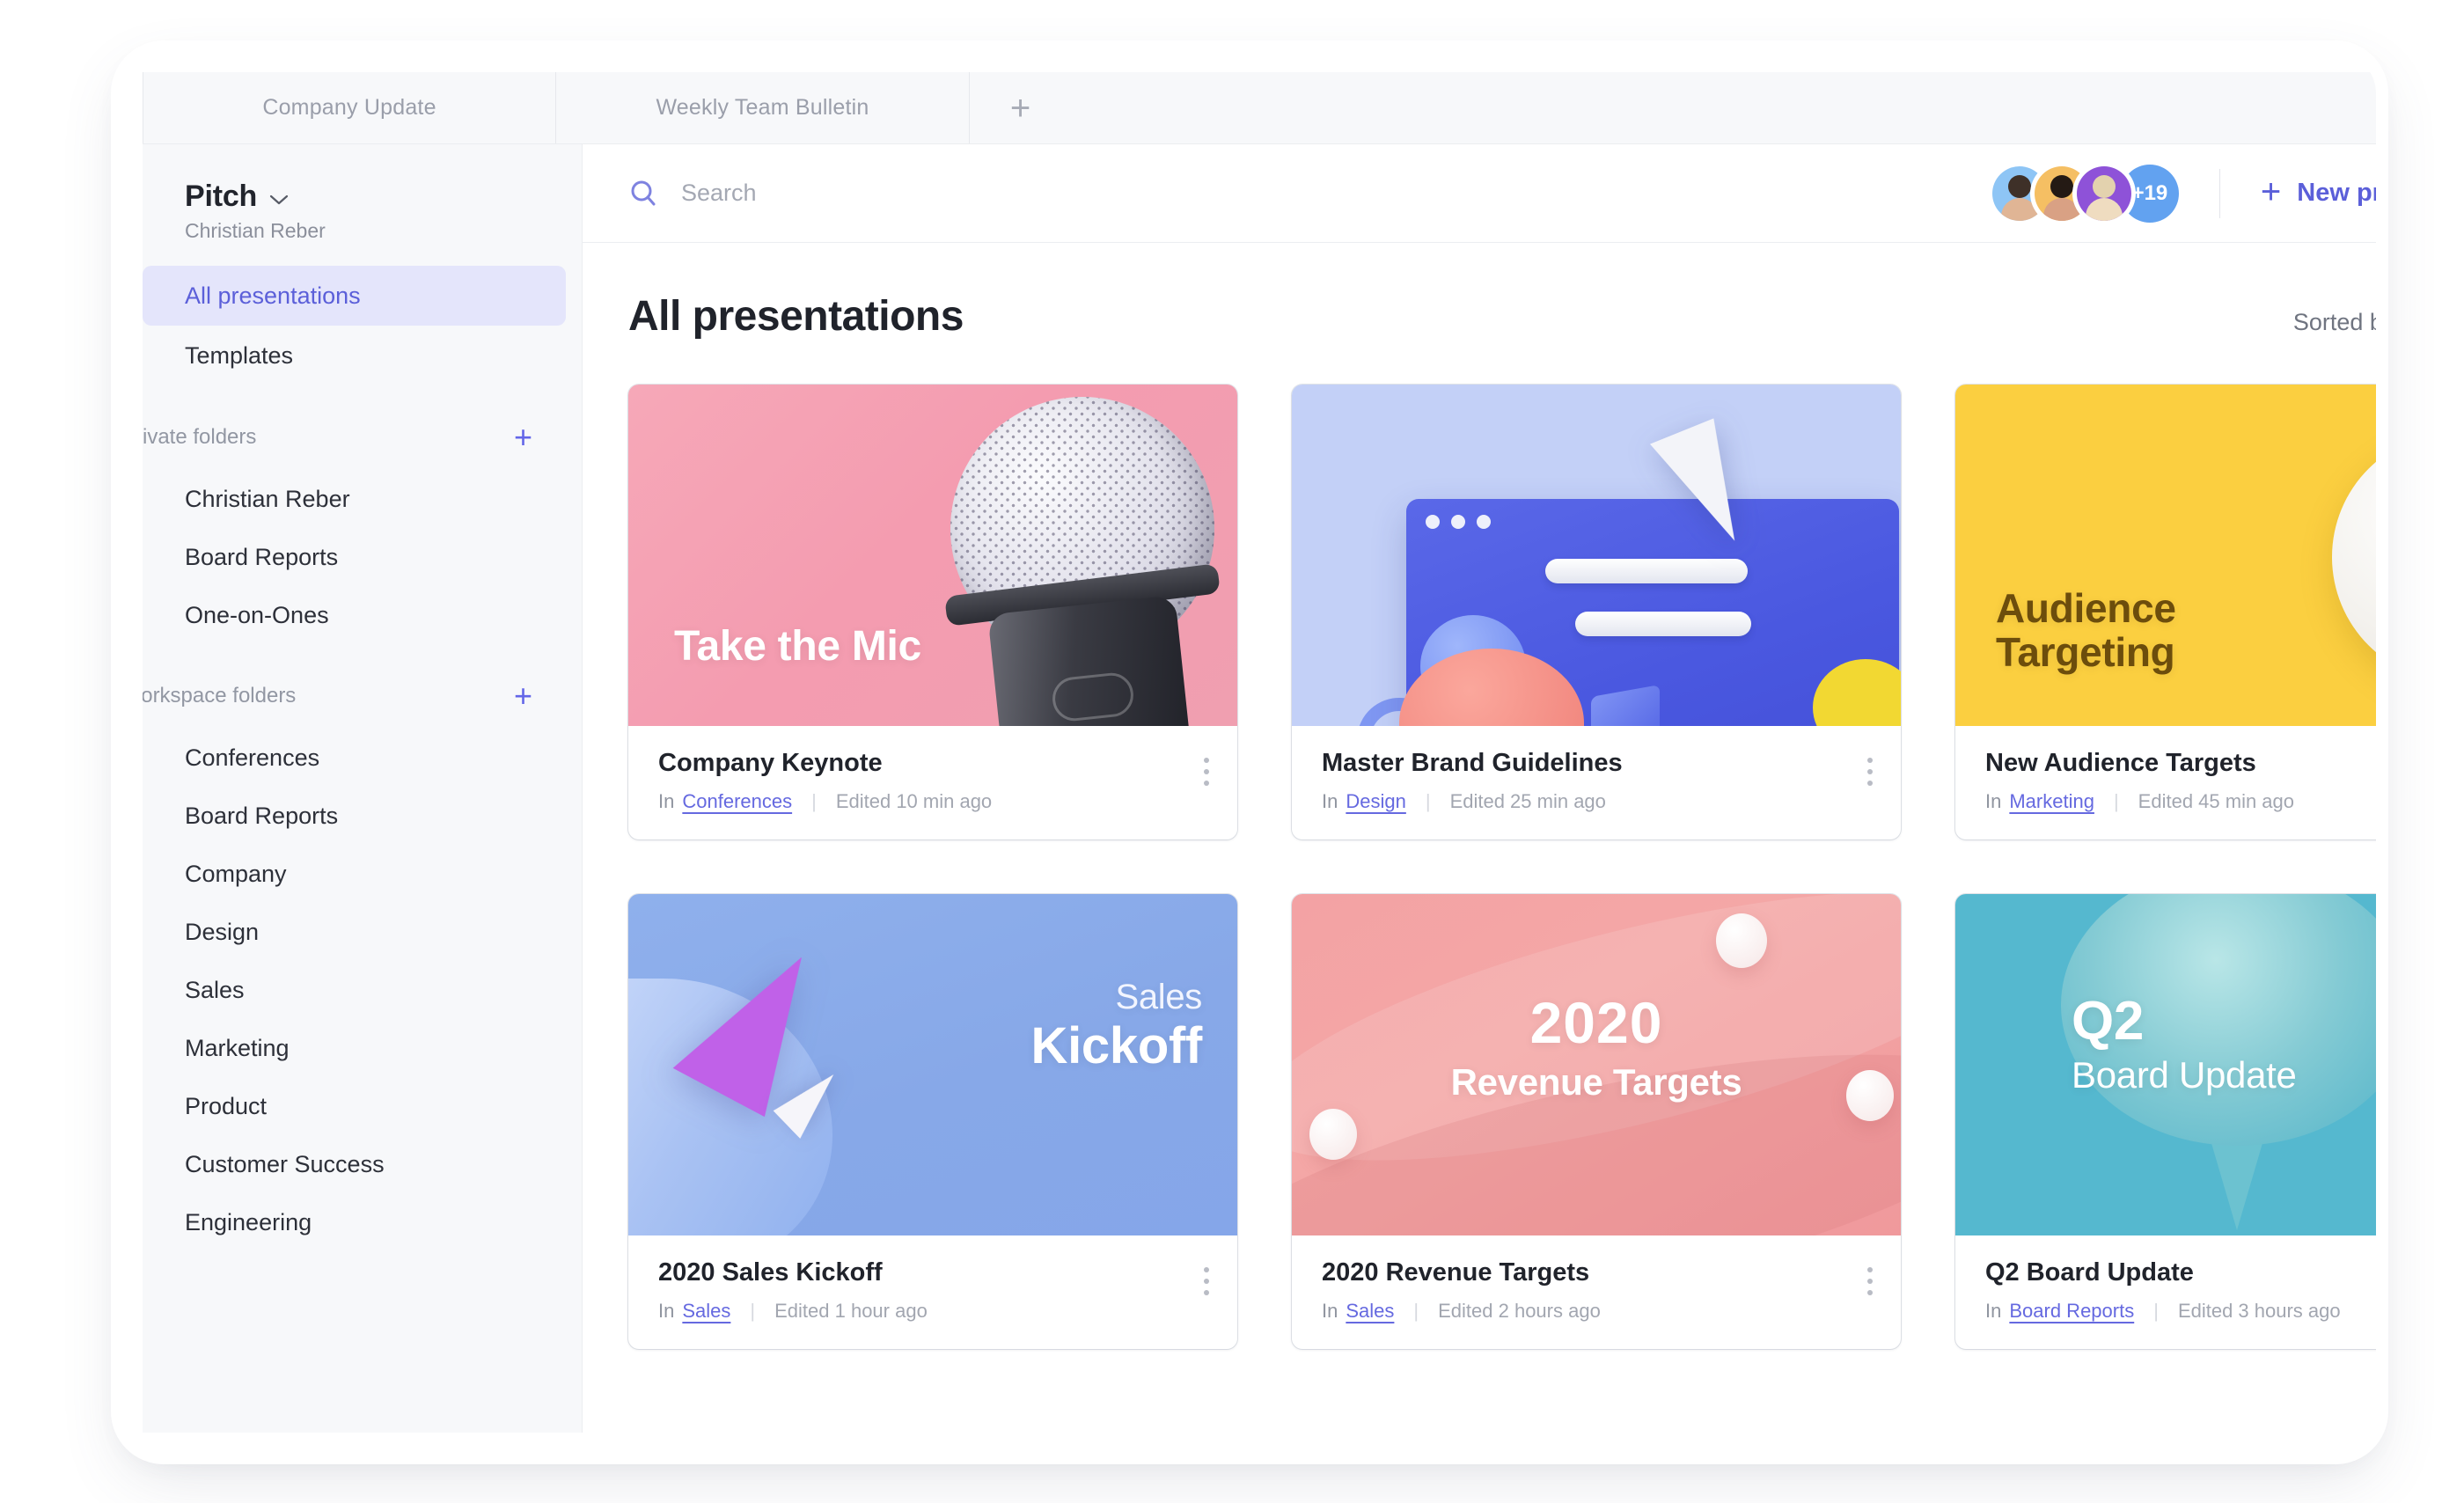  What do you see at coordinates (910, 194) in the screenshot?
I see `search-input` at bounding box center [910, 194].